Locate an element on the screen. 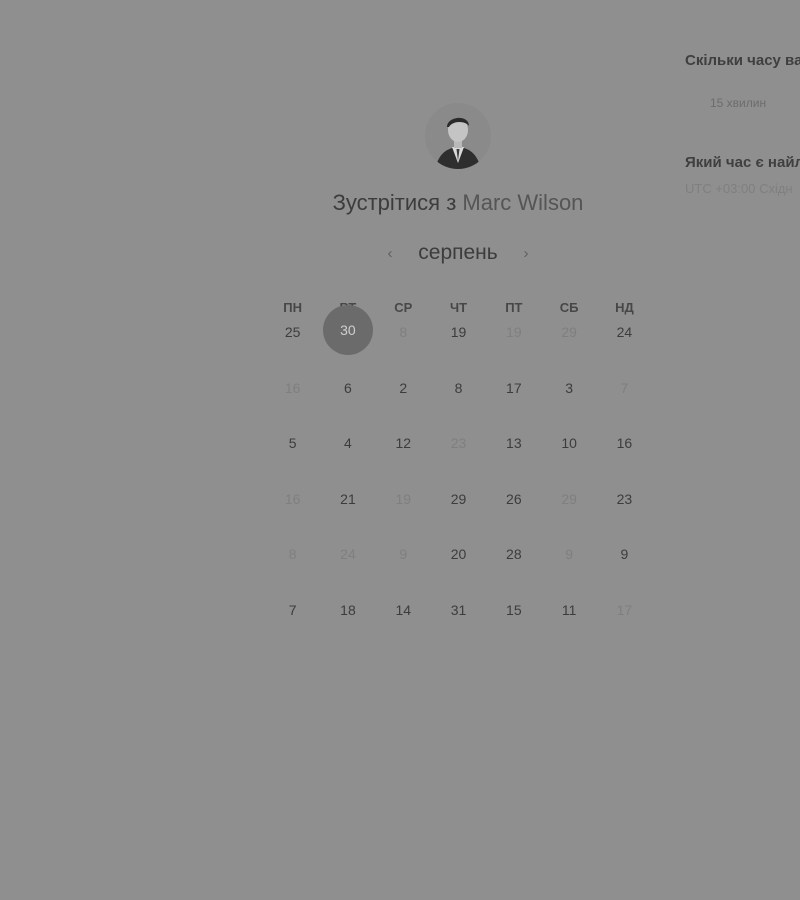 Image resolution: width=800 pixels, height=900 pixels. day-number: 21 is located at coordinates (348, 498).